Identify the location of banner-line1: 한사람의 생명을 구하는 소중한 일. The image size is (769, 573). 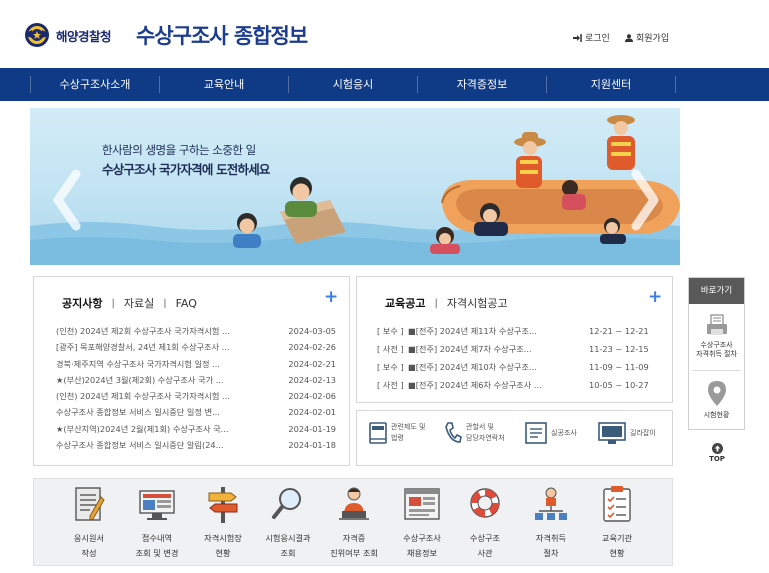
(179, 150).